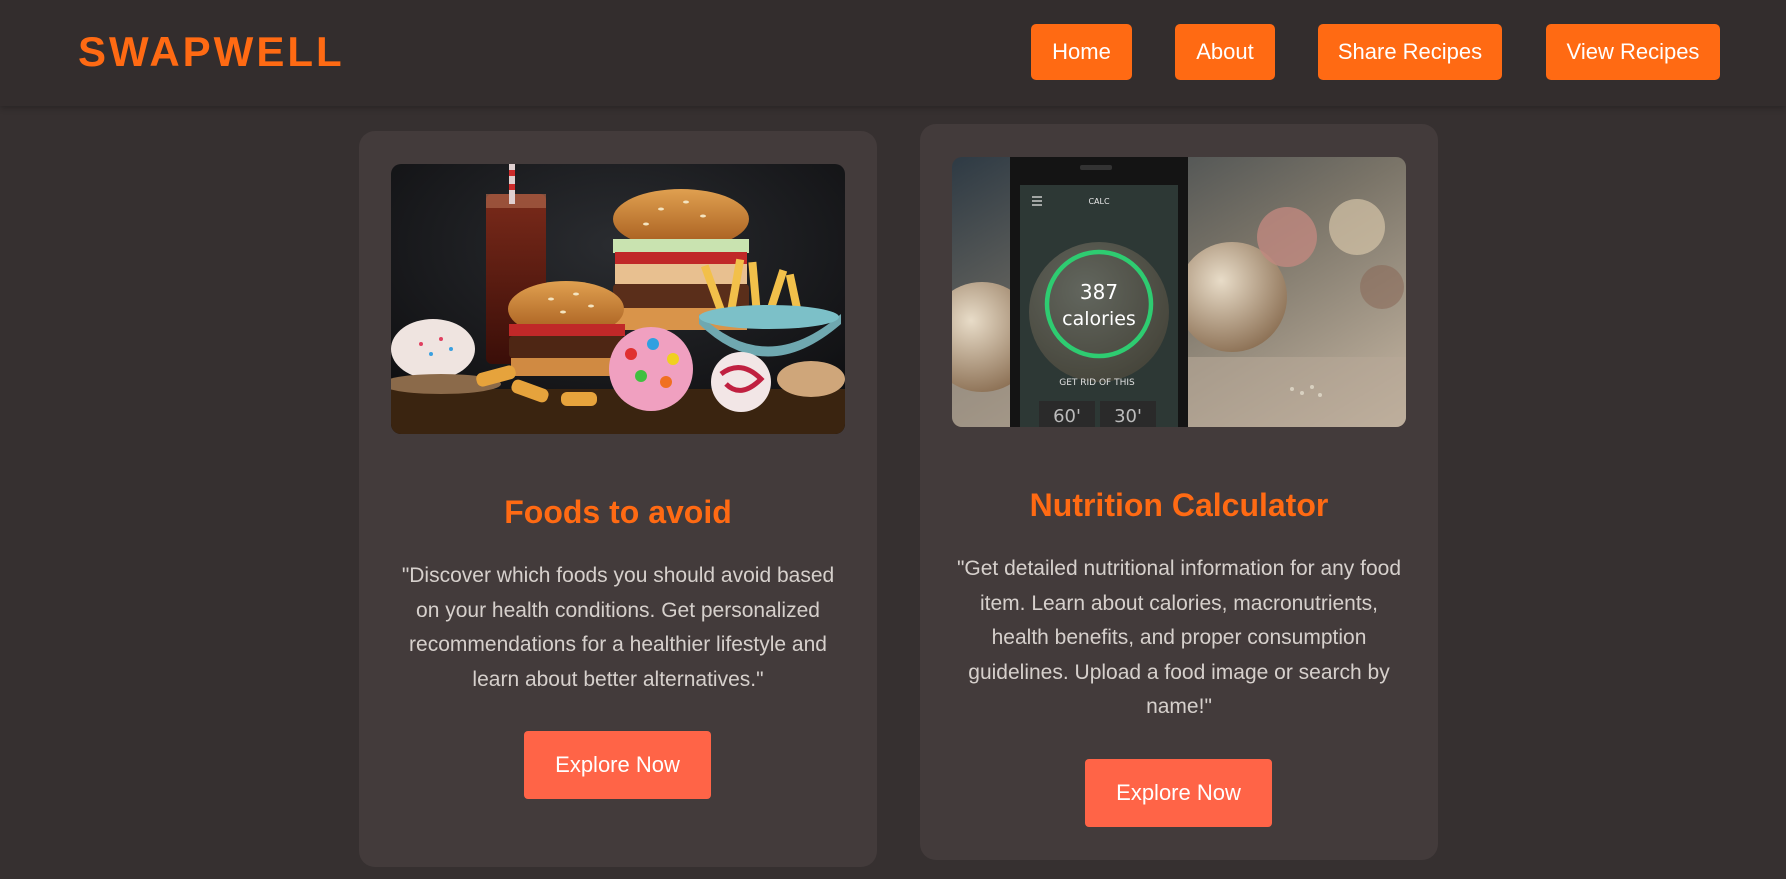  I want to click on foods-to-avoid-title: Foods to avoid, so click(618, 512).